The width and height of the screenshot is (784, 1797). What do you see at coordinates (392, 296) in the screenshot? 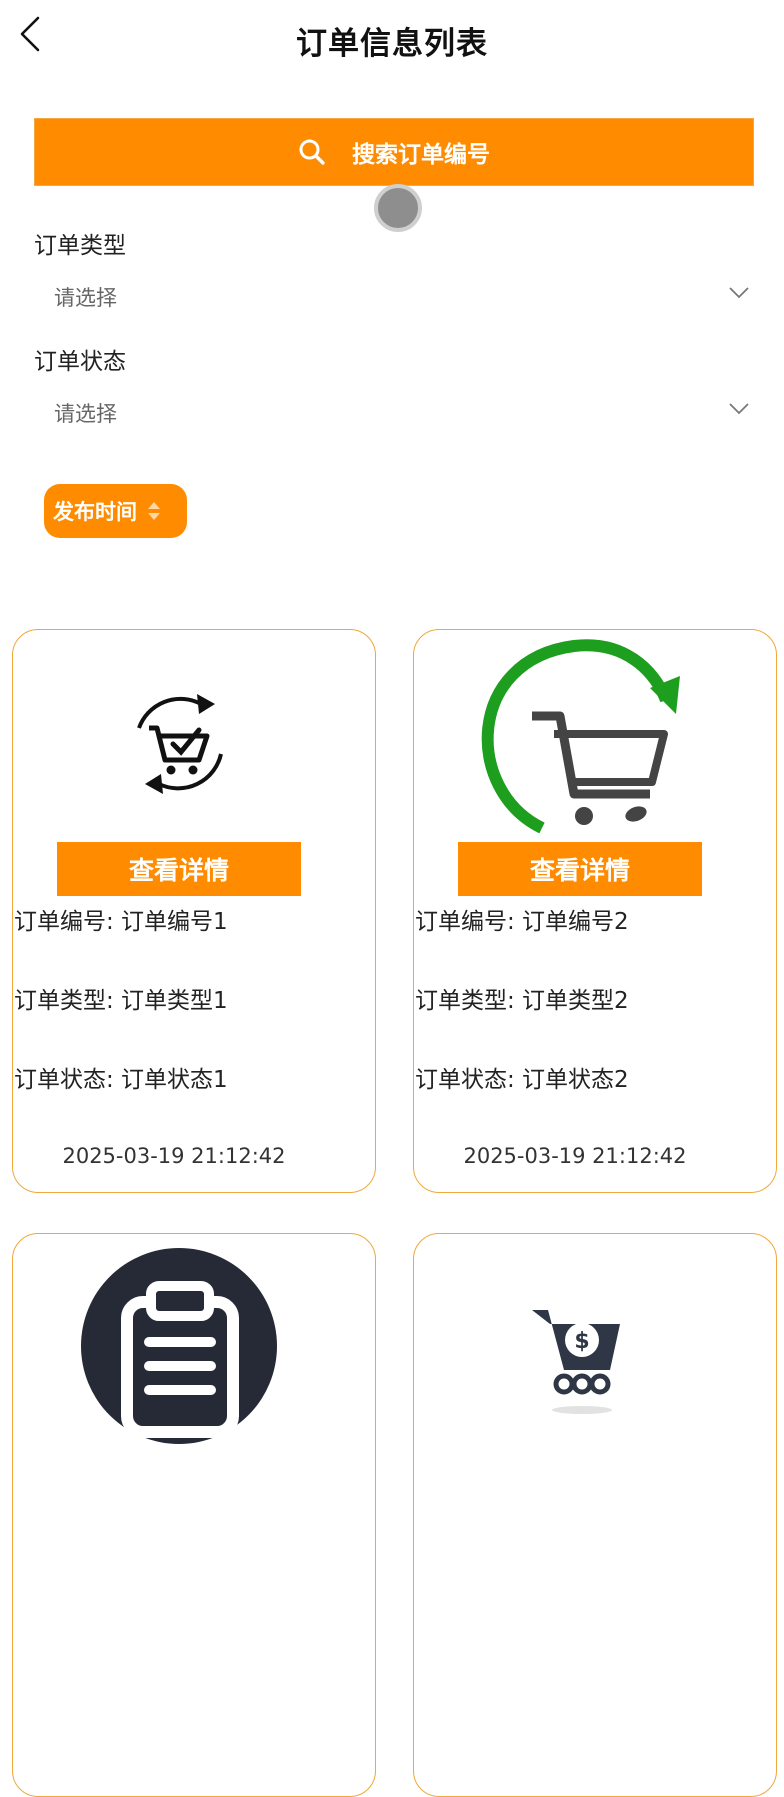
I see `order-type-select: 请选择` at bounding box center [392, 296].